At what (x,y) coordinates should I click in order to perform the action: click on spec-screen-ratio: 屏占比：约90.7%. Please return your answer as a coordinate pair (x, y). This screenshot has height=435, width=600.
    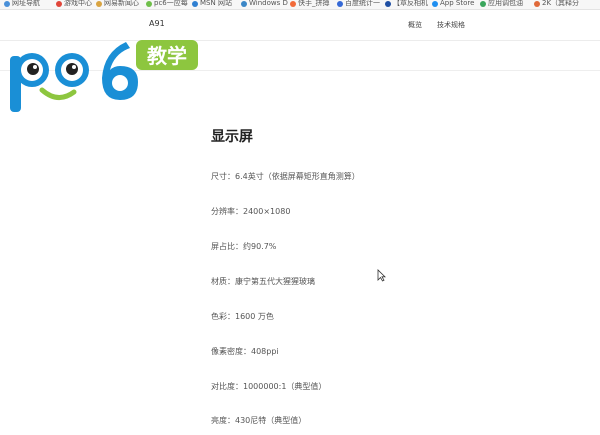
    Looking at the image, I should click on (244, 246).